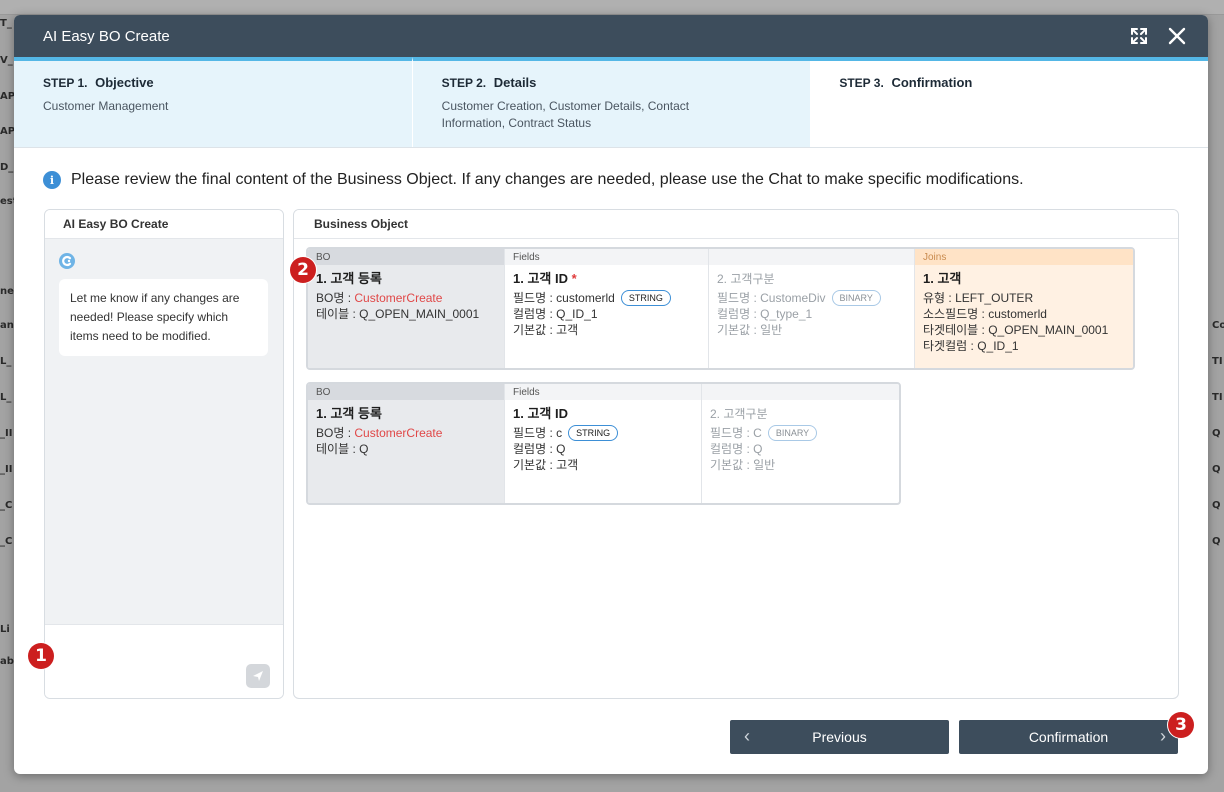 This screenshot has height=792, width=1224. Describe the element at coordinates (1217, 361) in the screenshot. I see `bg-label: TI` at that location.